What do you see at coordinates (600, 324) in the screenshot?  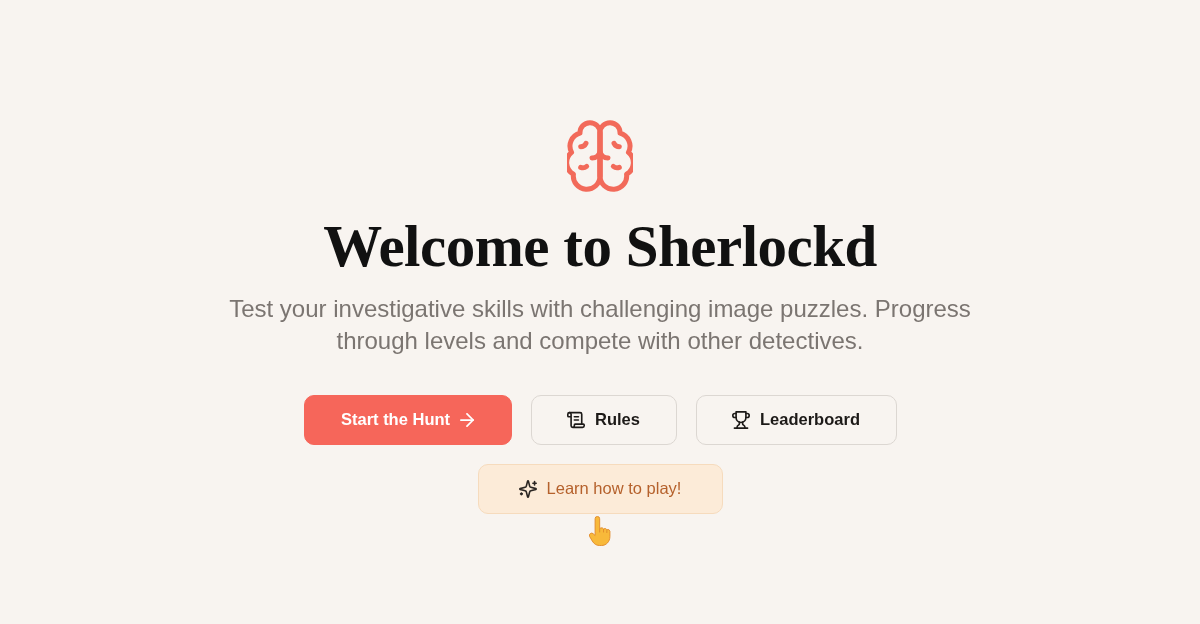 I see `subtitle-text: Test your investigative skills with challenging image puzzles. Progress through levels and compete with other detectives.` at bounding box center [600, 324].